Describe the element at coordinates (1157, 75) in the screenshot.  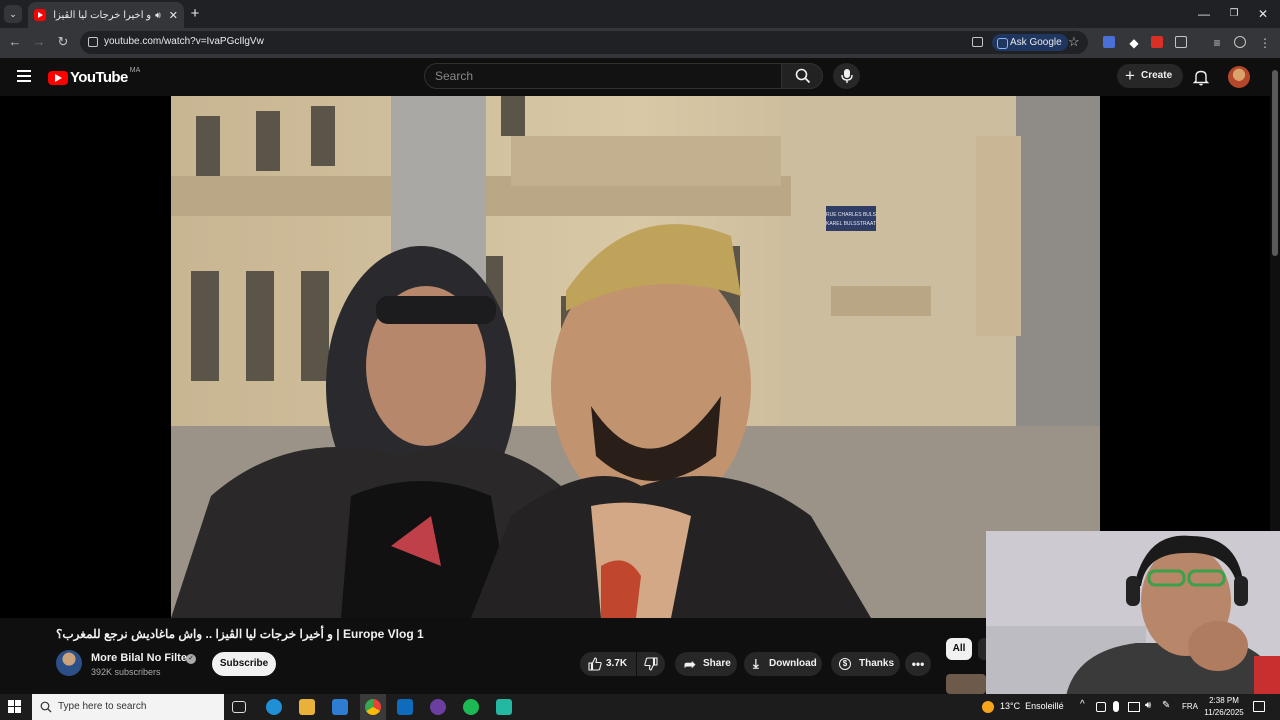
I see `create-label: Create` at that location.